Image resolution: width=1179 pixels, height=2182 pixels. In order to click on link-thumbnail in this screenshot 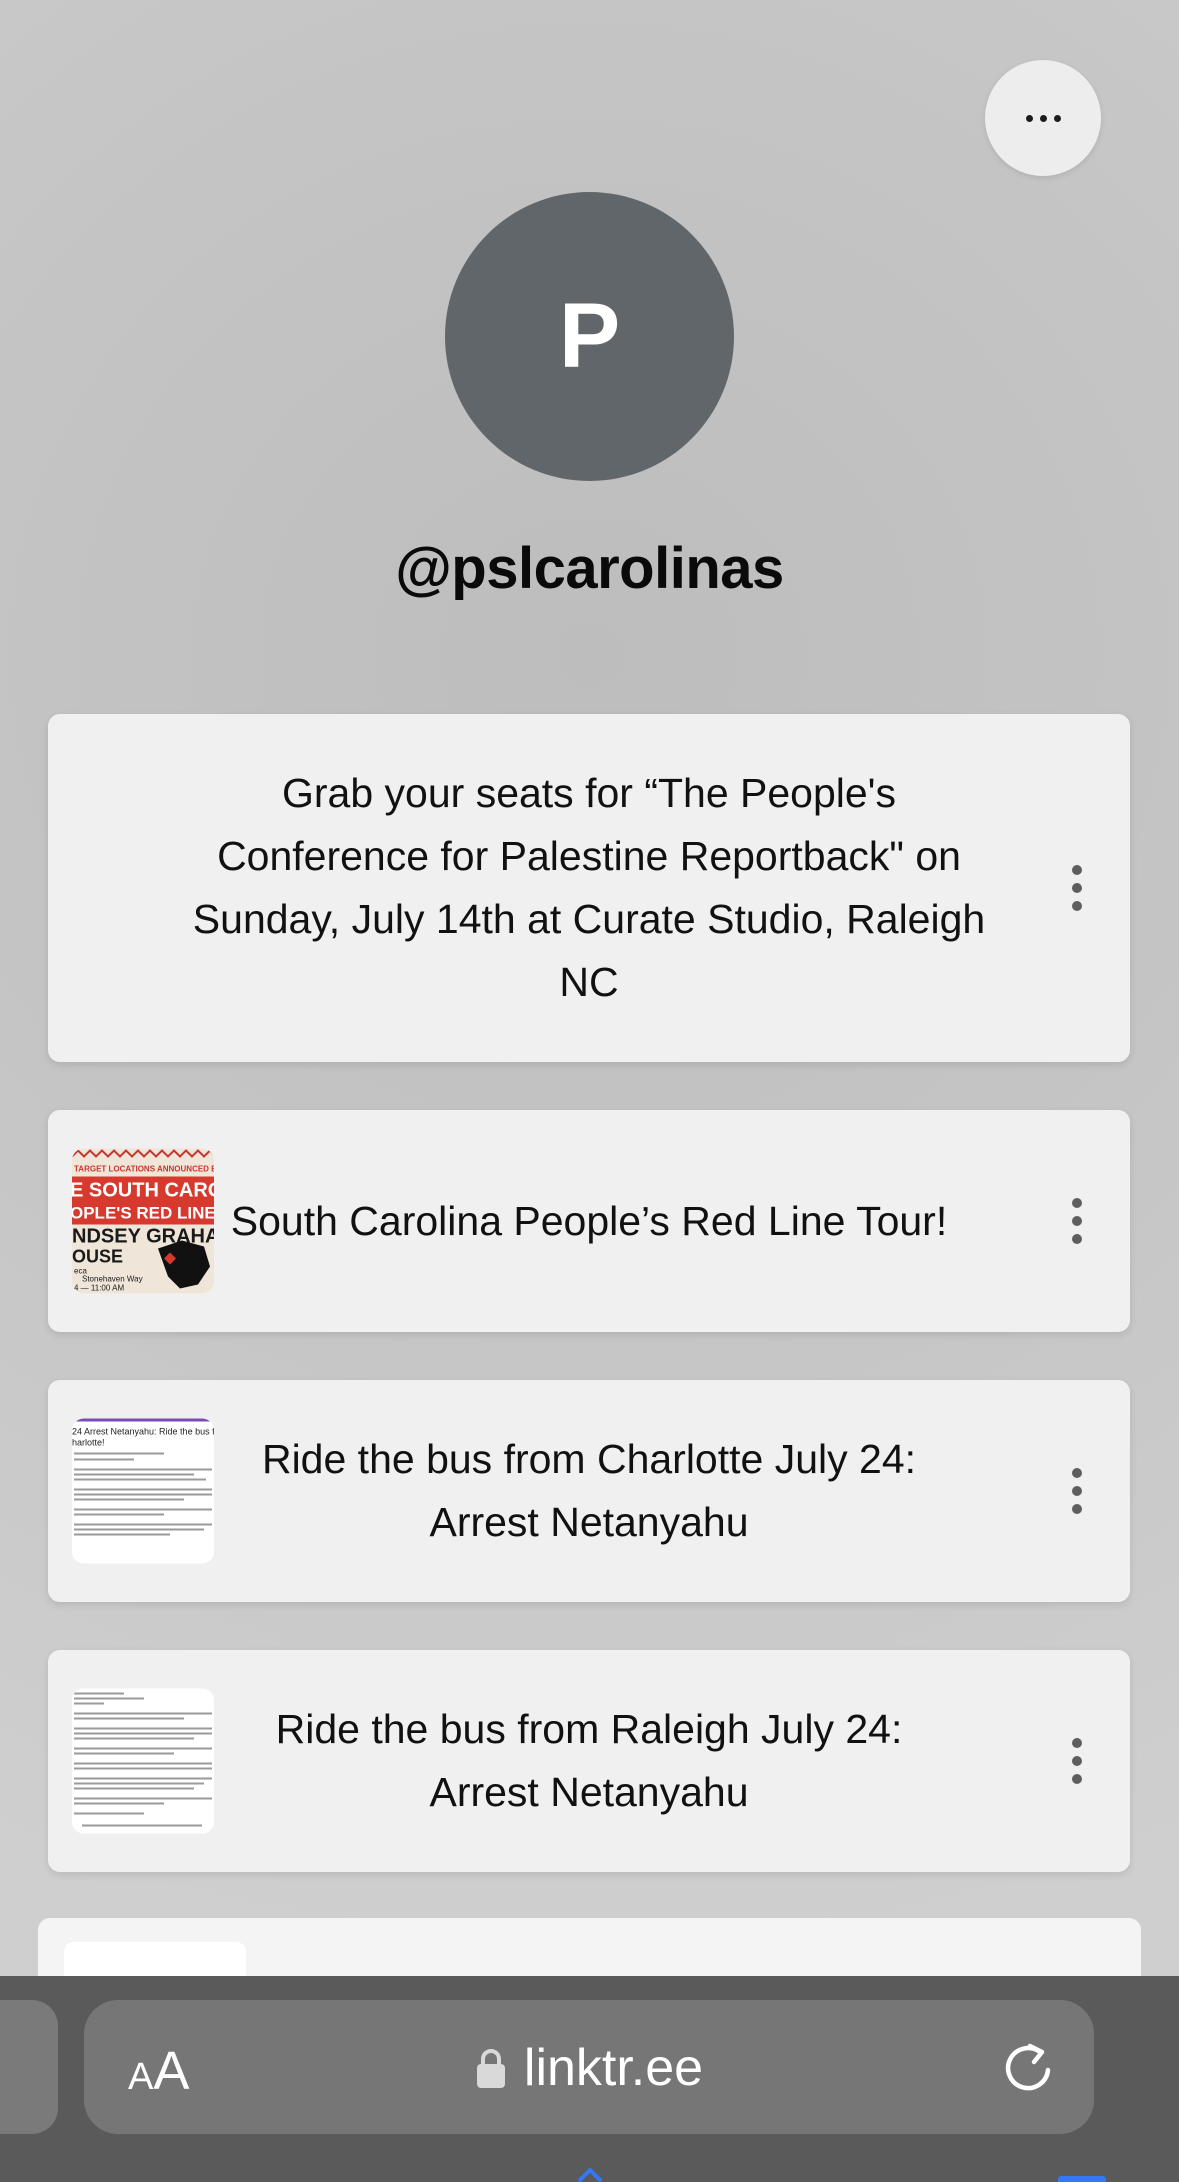, I will do `click(143, 1761)`.